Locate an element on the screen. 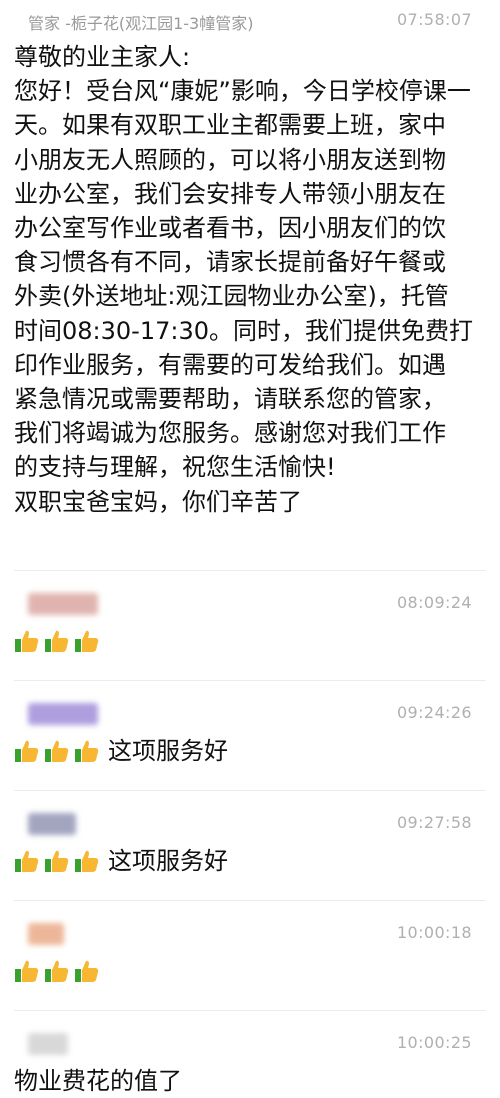 Image resolution: width=500 pixels, height=1098 pixels. message-time: 08:09:24 is located at coordinates (434, 602).